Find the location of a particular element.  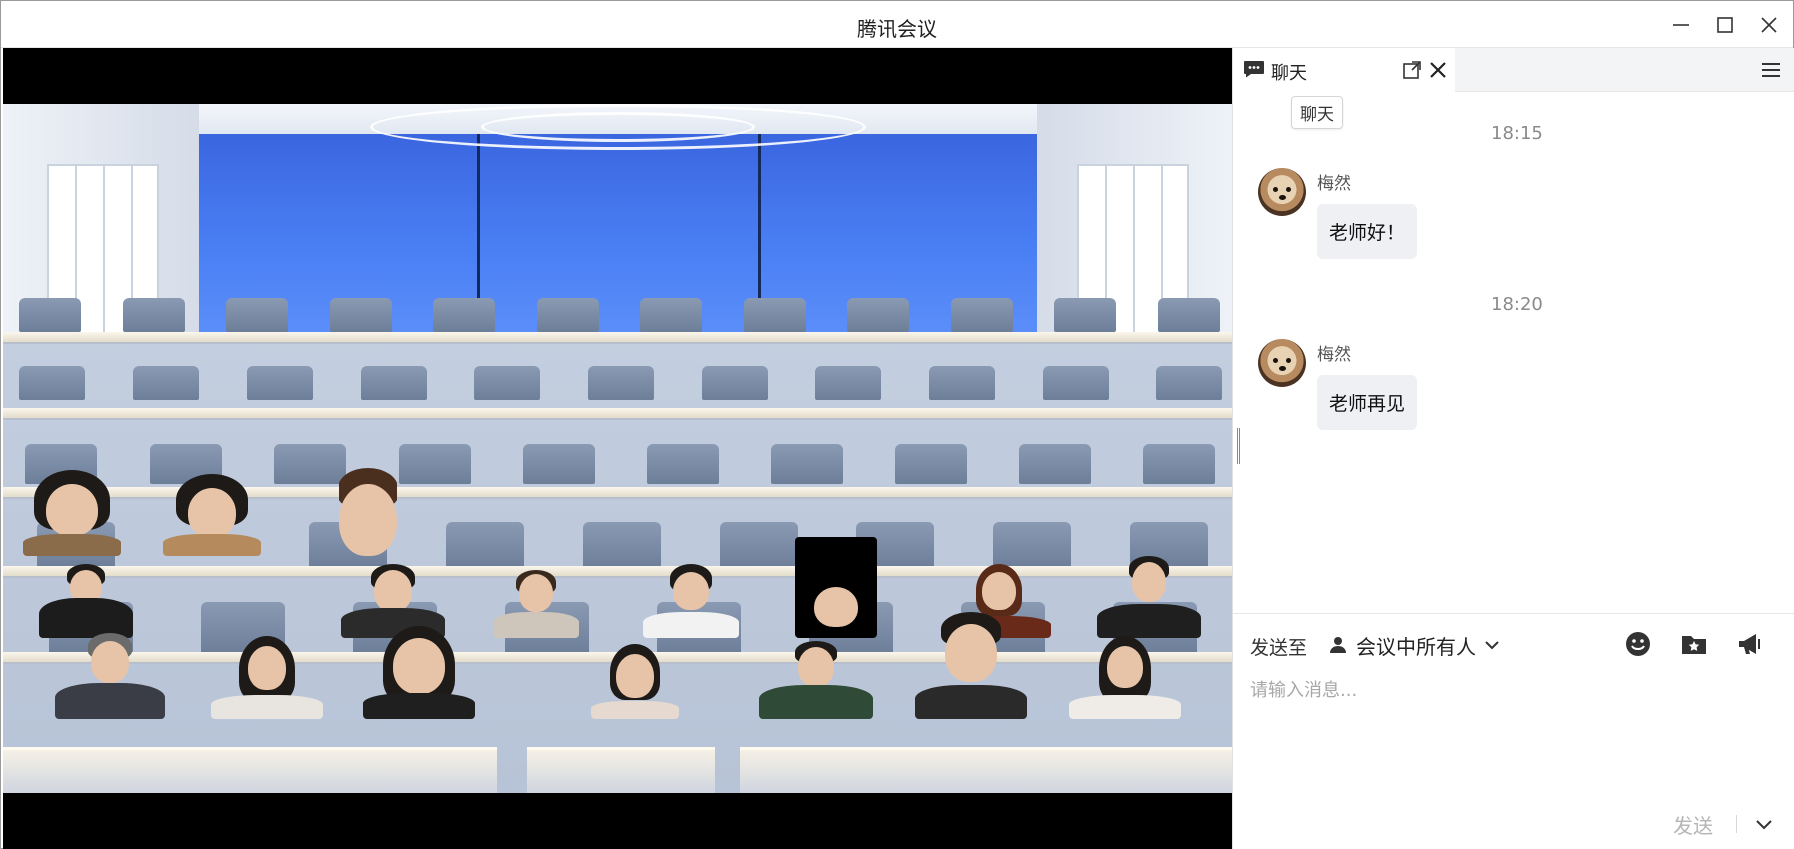

maximize-icon is located at coordinates (1725, 25).